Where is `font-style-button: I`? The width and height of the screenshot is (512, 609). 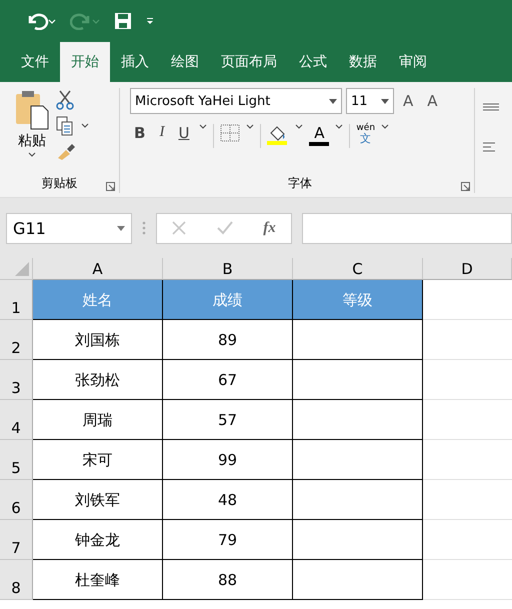 font-style-button: I is located at coordinates (161, 132).